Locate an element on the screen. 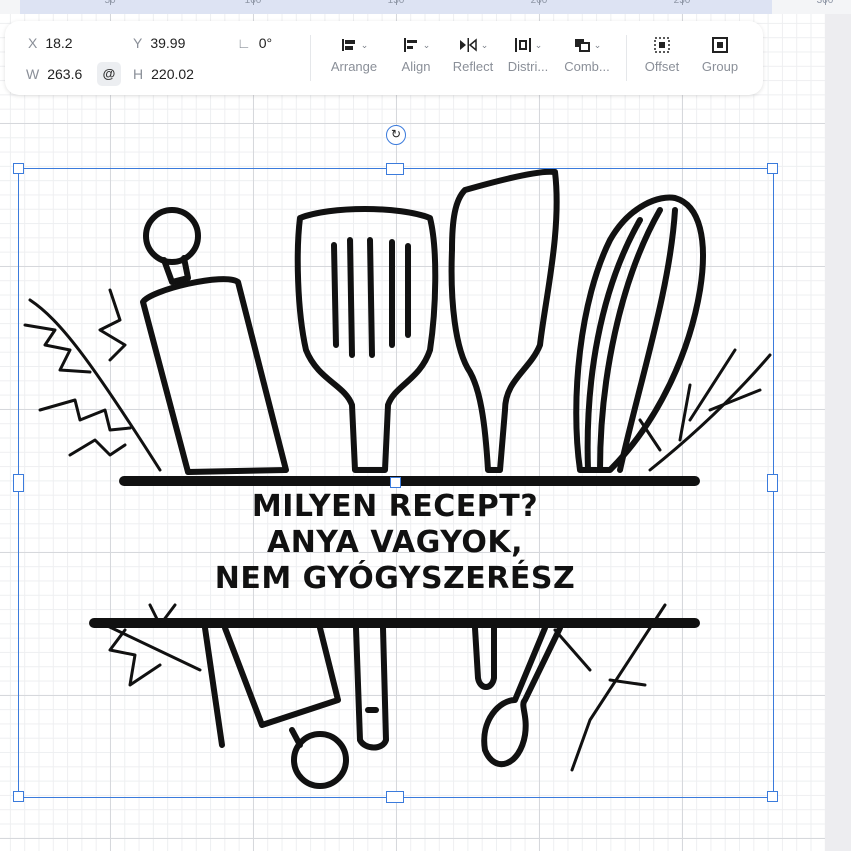 The height and width of the screenshot is (851, 851). distribute-icon is located at coordinates (522, 45).